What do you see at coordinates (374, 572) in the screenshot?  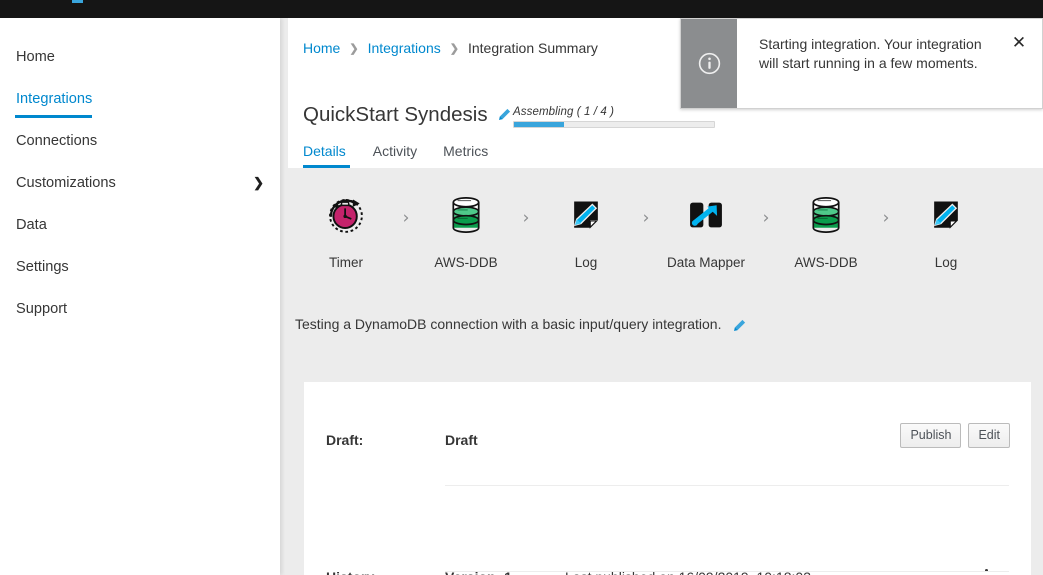 I see `history-label: History:` at bounding box center [374, 572].